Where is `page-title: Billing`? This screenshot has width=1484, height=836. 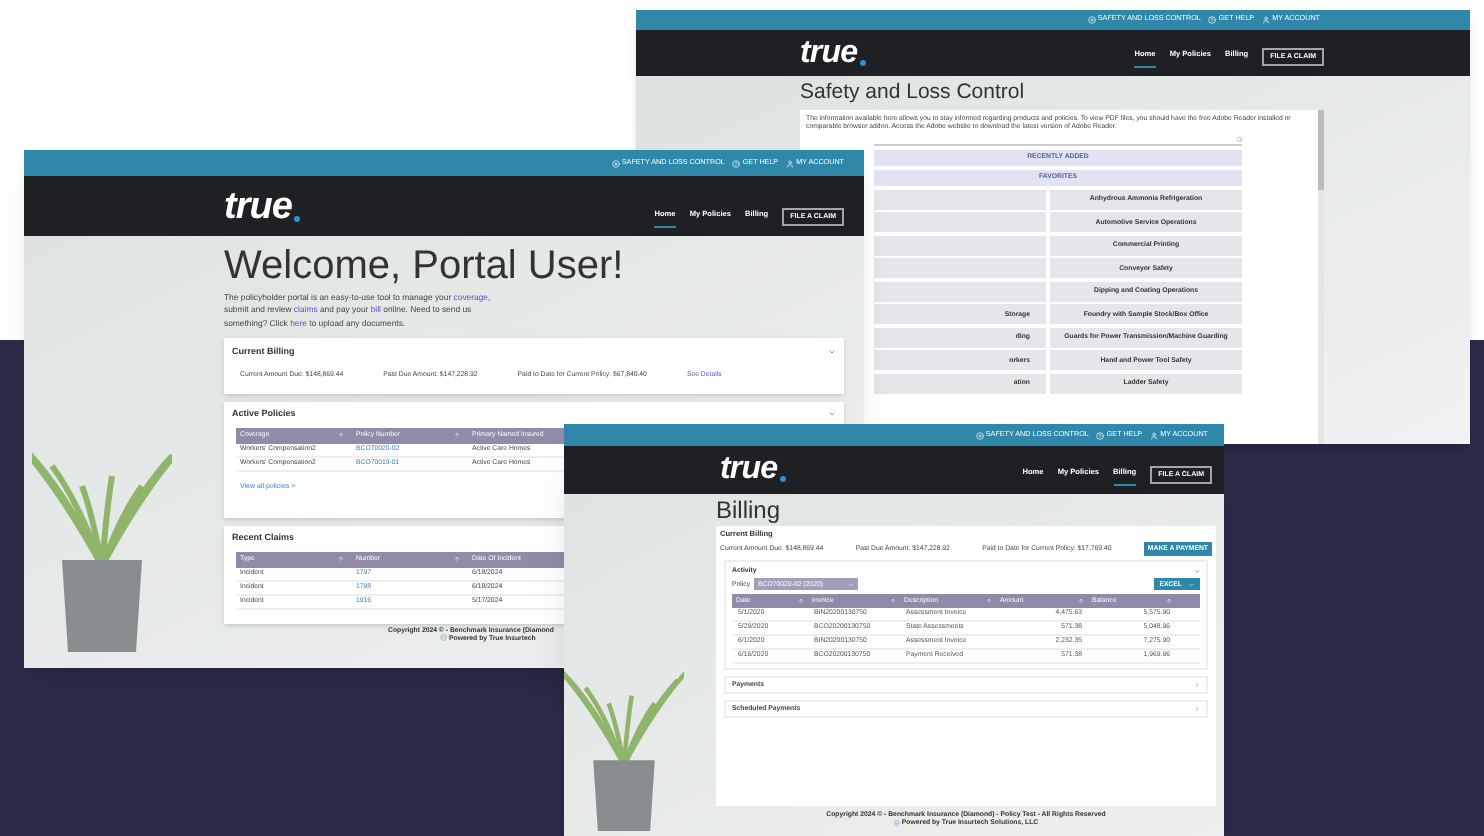 page-title: Billing is located at coordinates (749, 510).